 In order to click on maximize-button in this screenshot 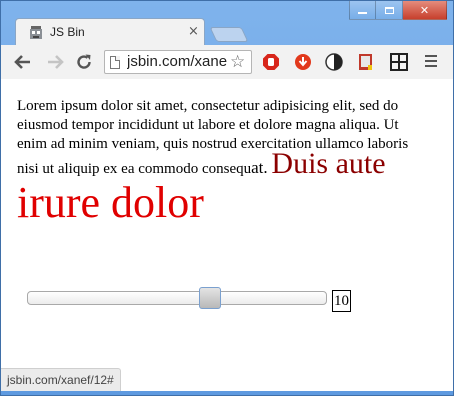, I will do `click(389, 10)`.